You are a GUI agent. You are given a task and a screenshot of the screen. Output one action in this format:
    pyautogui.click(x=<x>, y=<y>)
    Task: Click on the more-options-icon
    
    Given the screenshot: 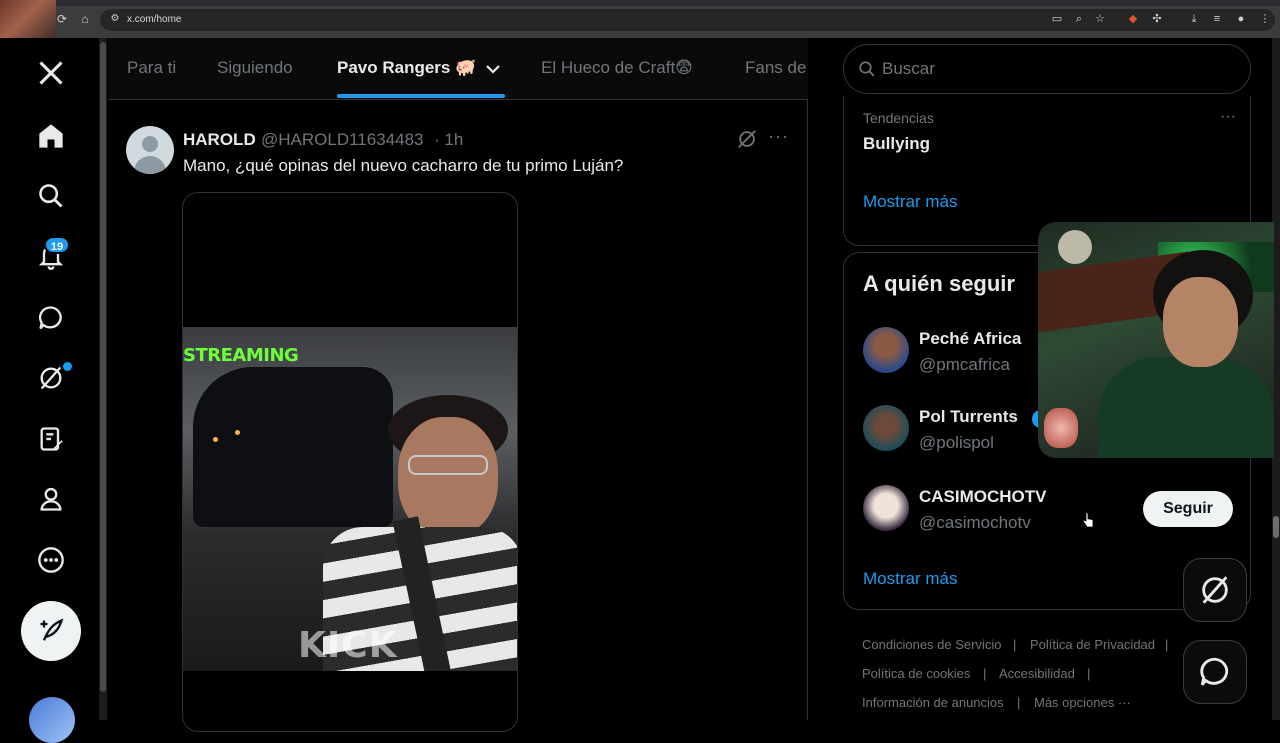 What is the action you would take?
    pyautogui.click(x=51, y=560)
    